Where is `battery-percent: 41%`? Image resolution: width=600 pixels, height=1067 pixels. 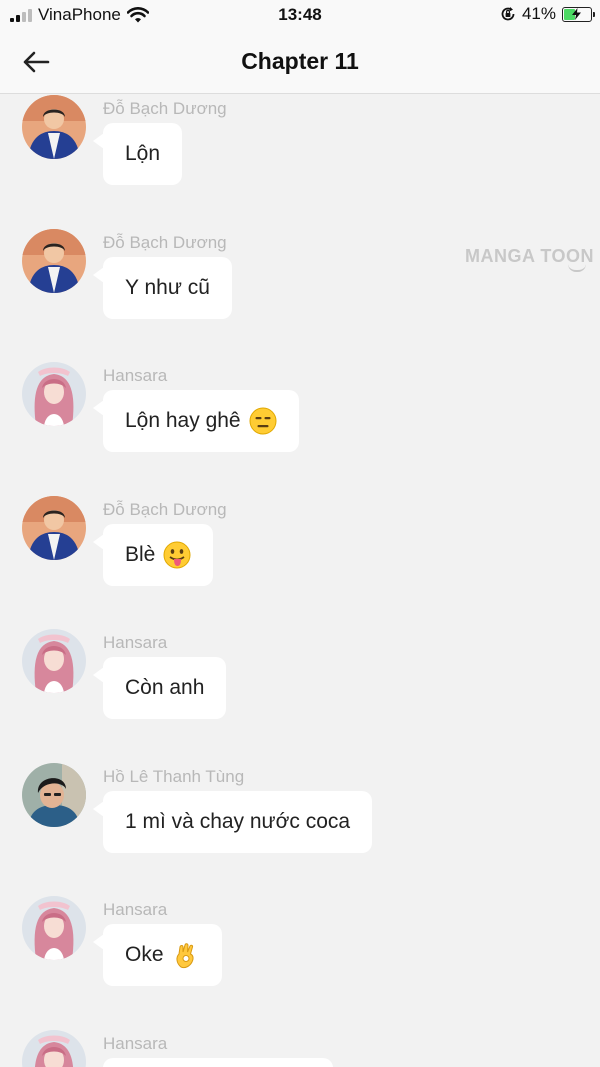 battery-percent: 41% is located at coordinates (538, 13).